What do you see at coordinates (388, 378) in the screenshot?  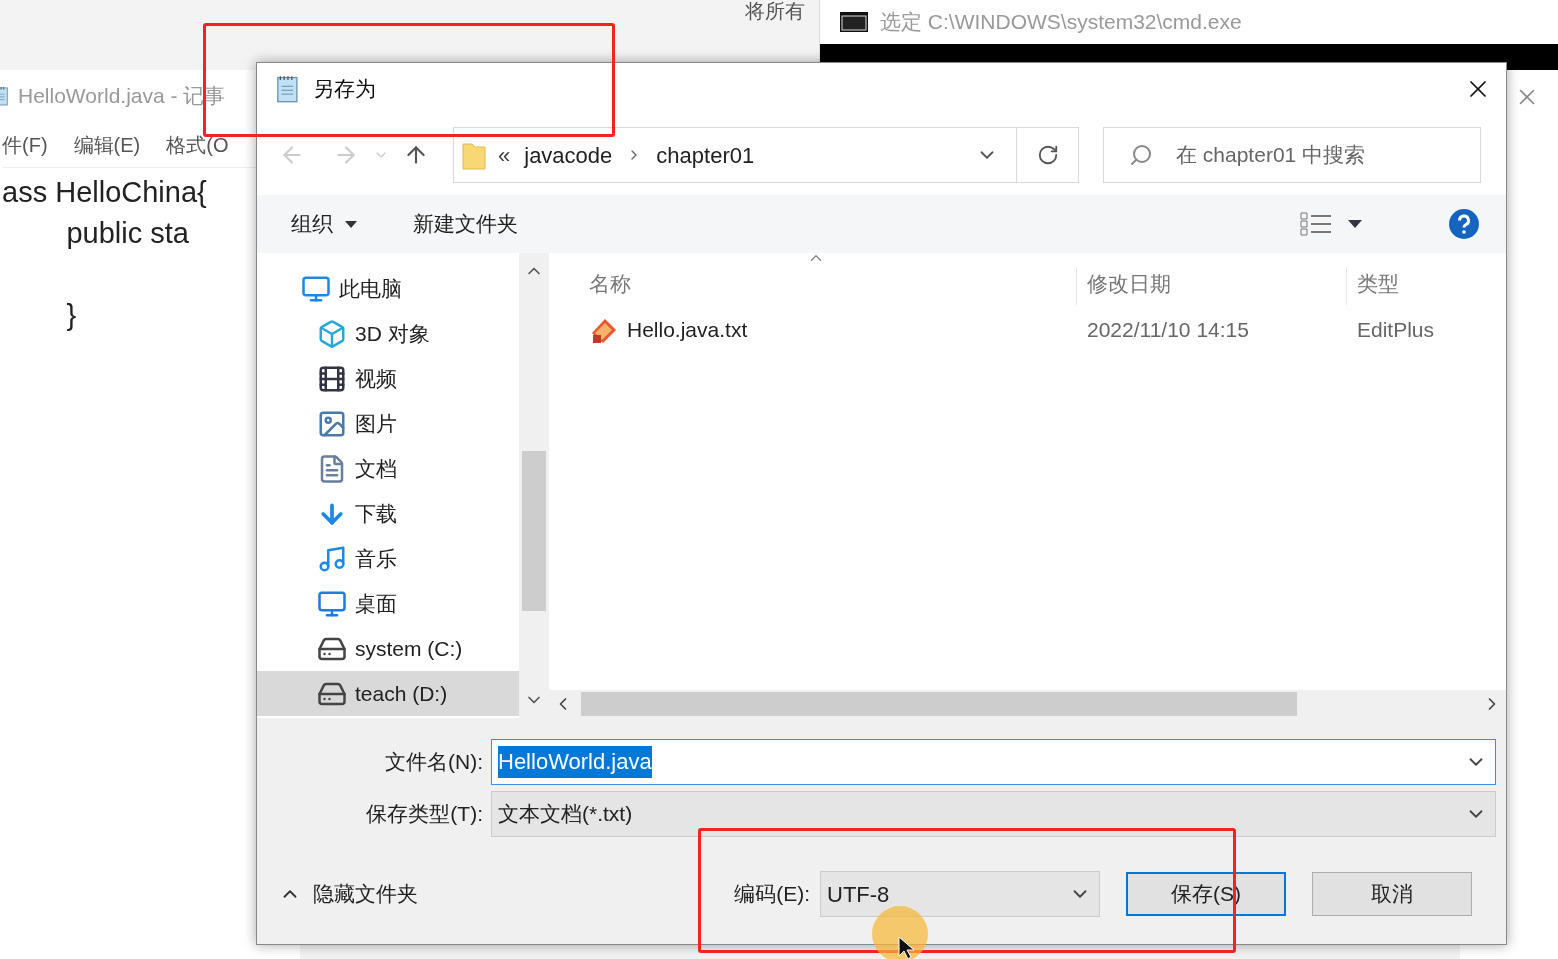 I see `nav-item: 视频` at bounding box center [388, 378].